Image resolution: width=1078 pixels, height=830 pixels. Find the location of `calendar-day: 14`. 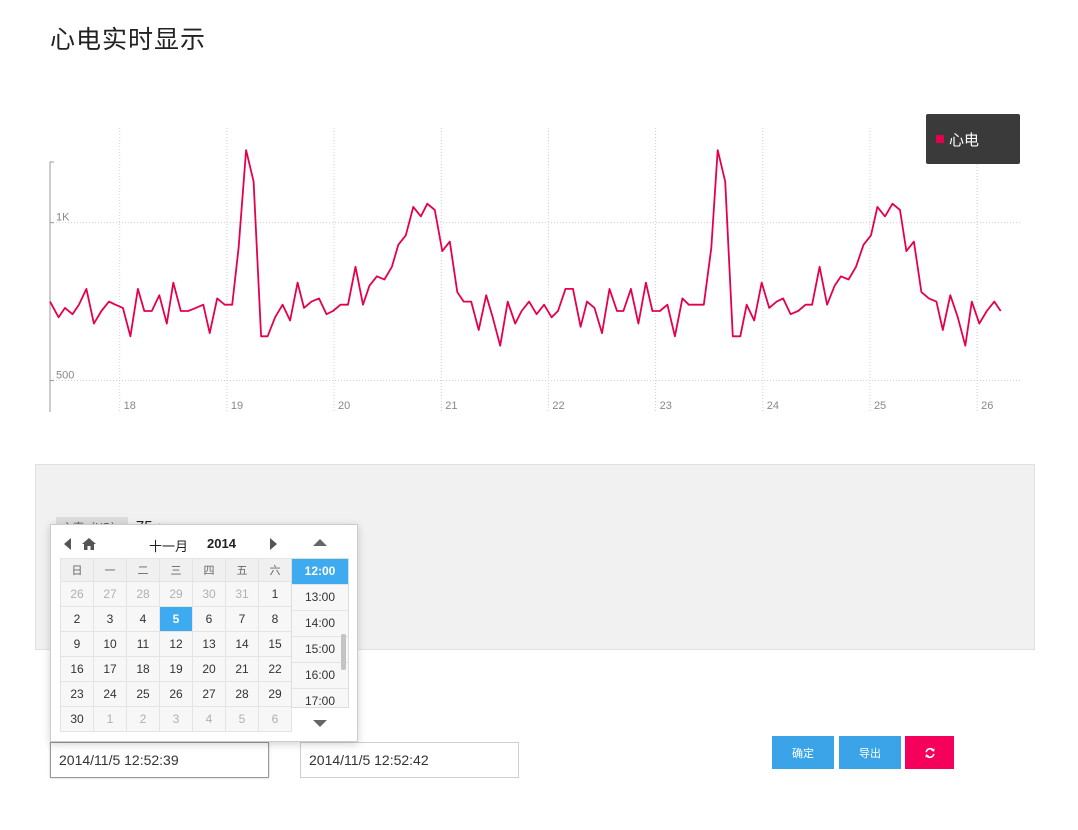

calendar-day: 14 is located at coordinates (242, 644).